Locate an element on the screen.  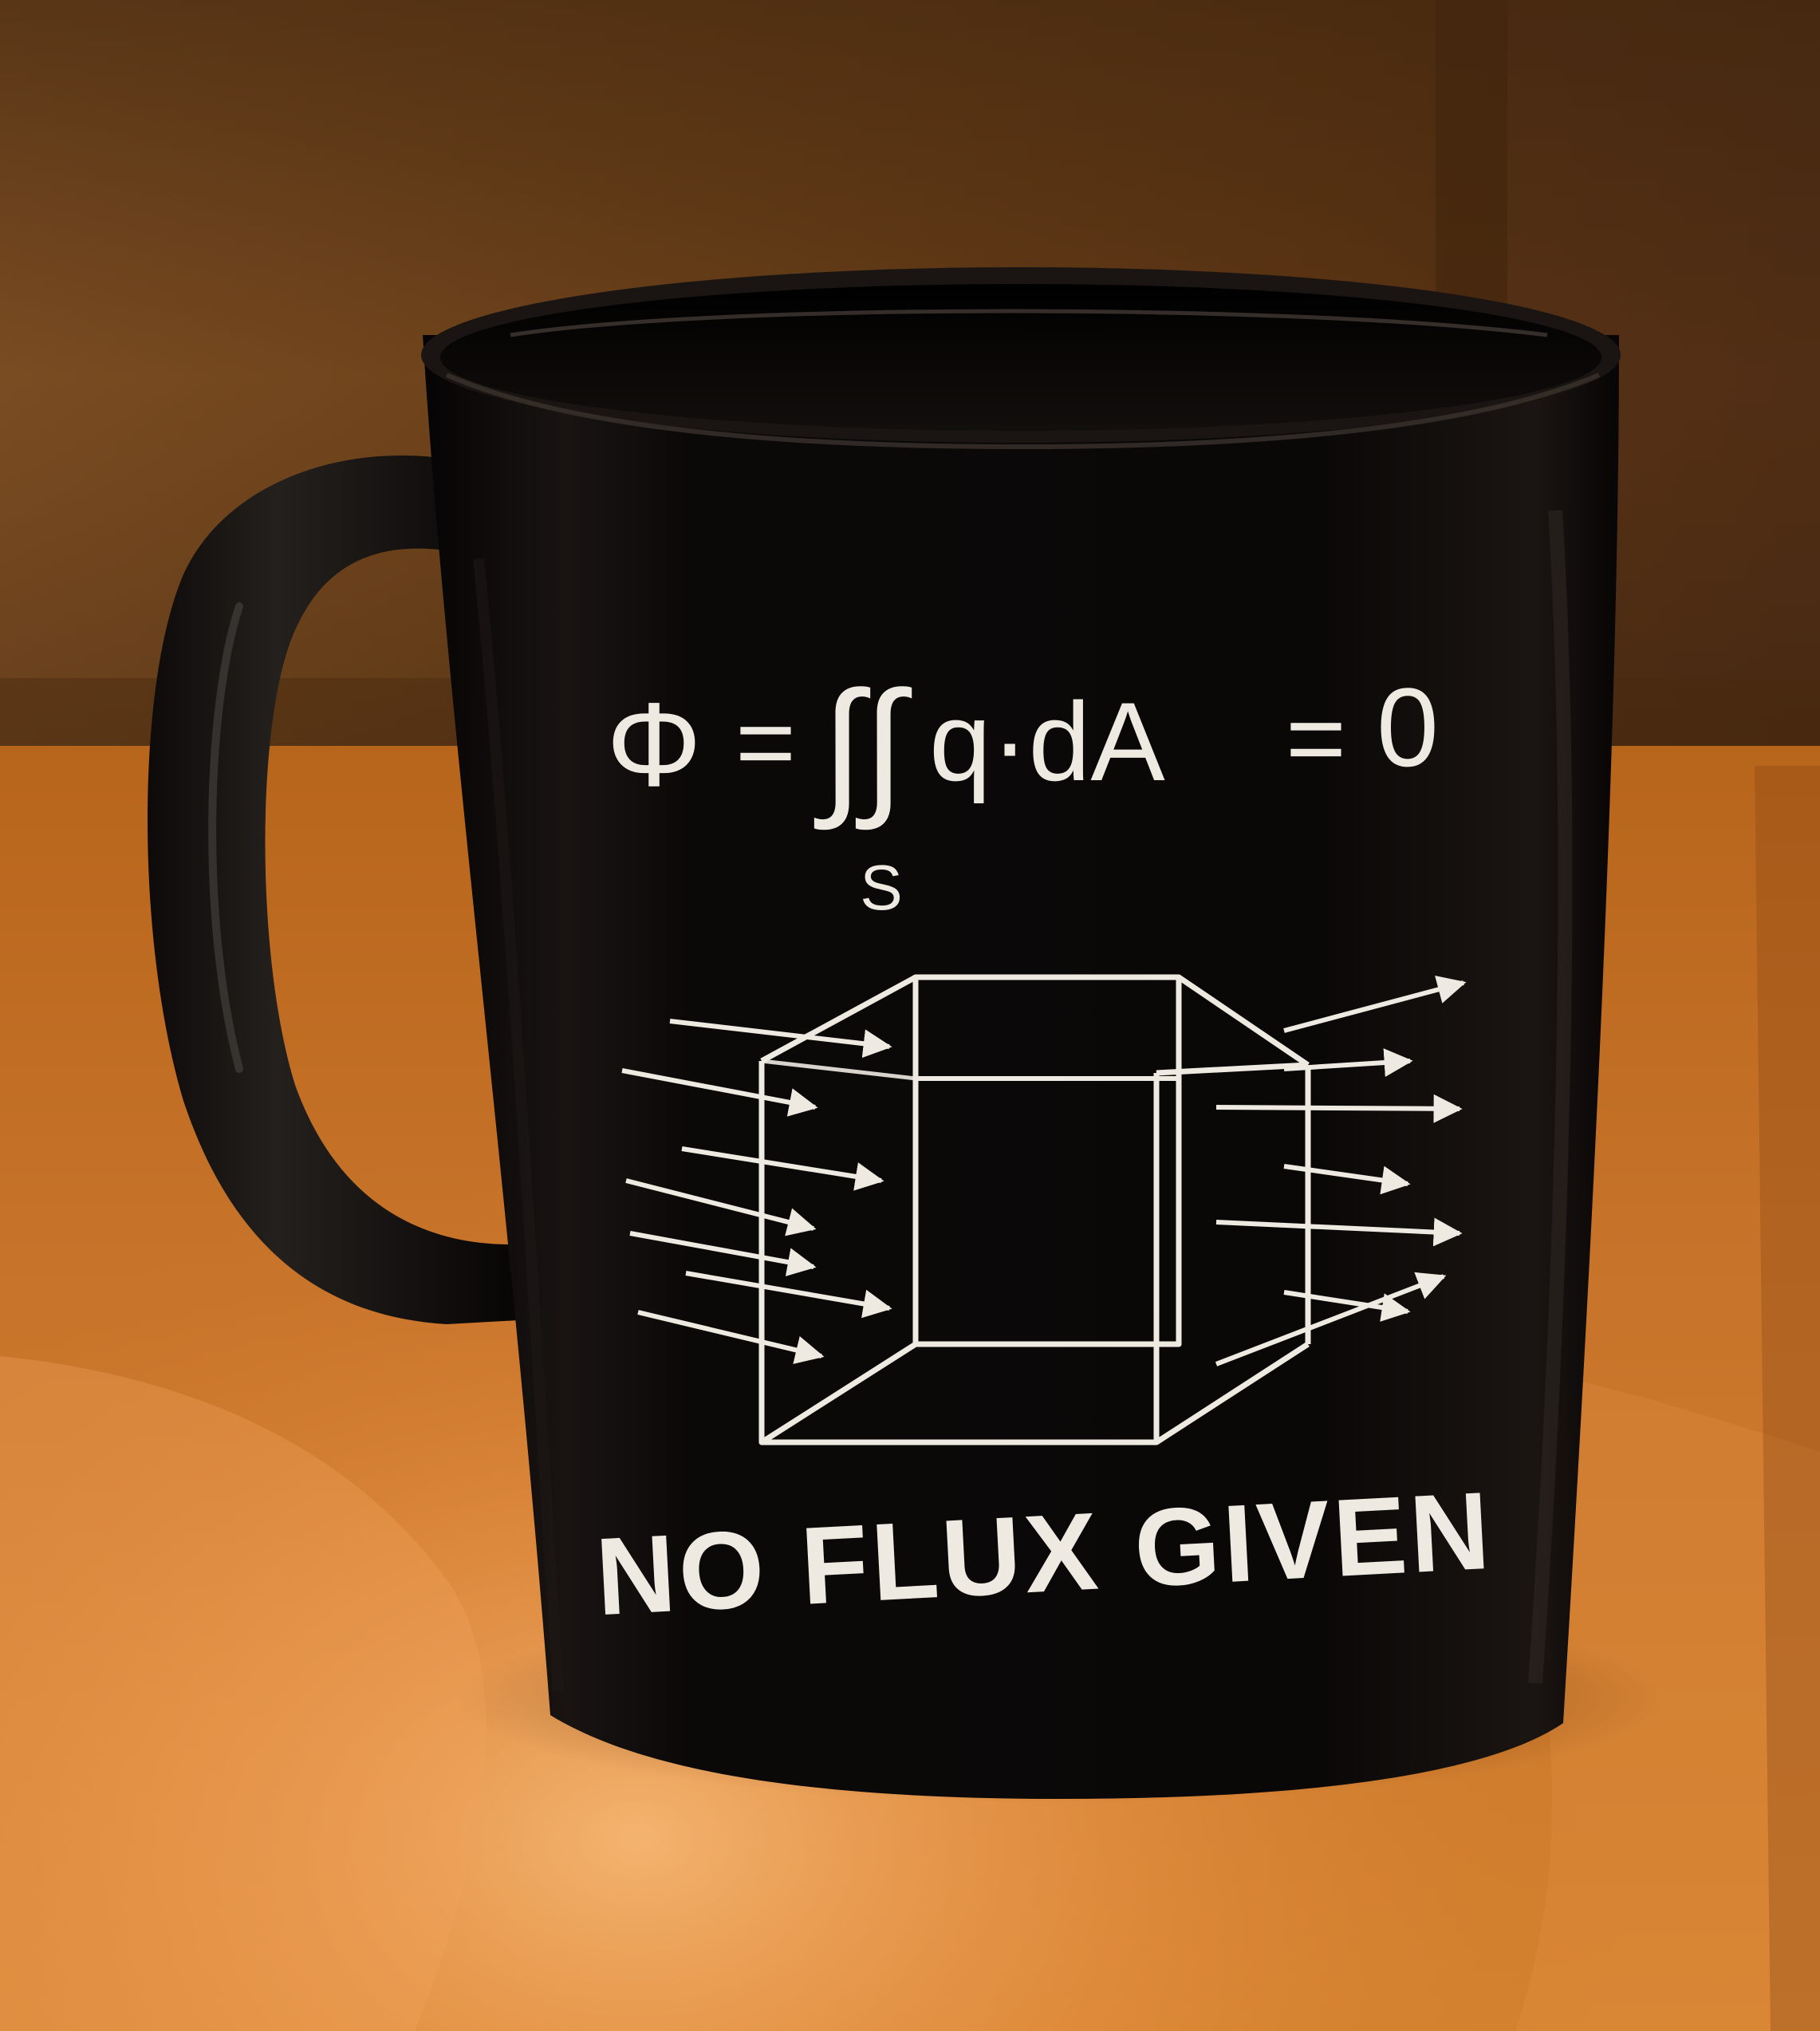
double-integral-text: ∫∫ is located at coordinates (863, 745).